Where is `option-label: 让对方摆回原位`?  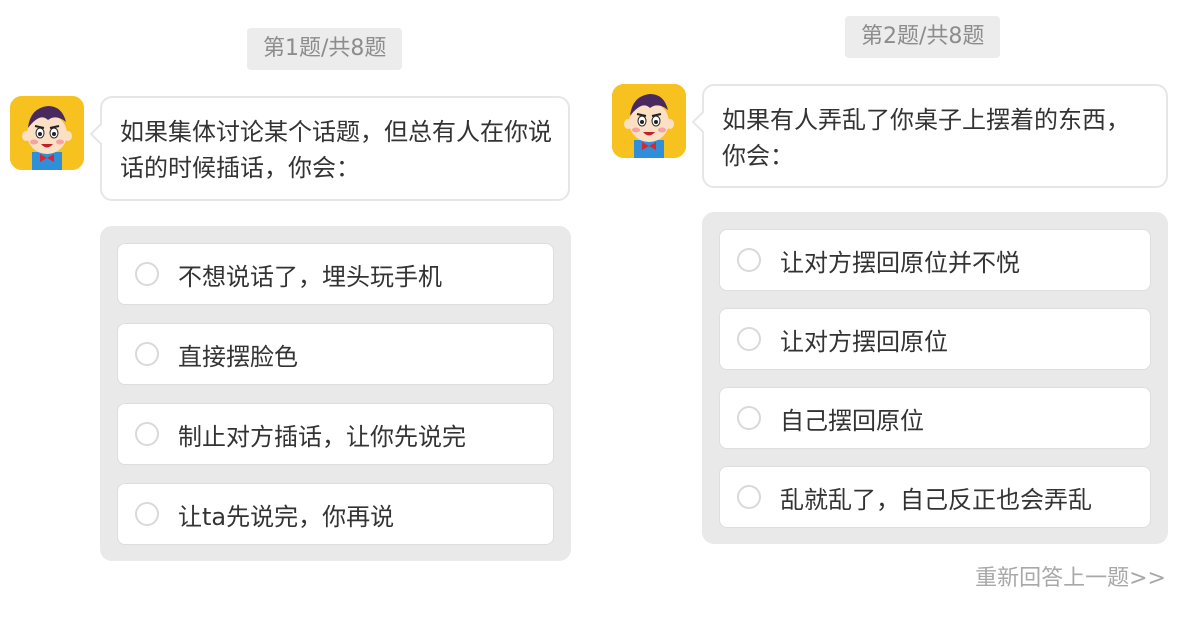 option-label: 让对方摆回原位 is located at coordinates (864, 341).